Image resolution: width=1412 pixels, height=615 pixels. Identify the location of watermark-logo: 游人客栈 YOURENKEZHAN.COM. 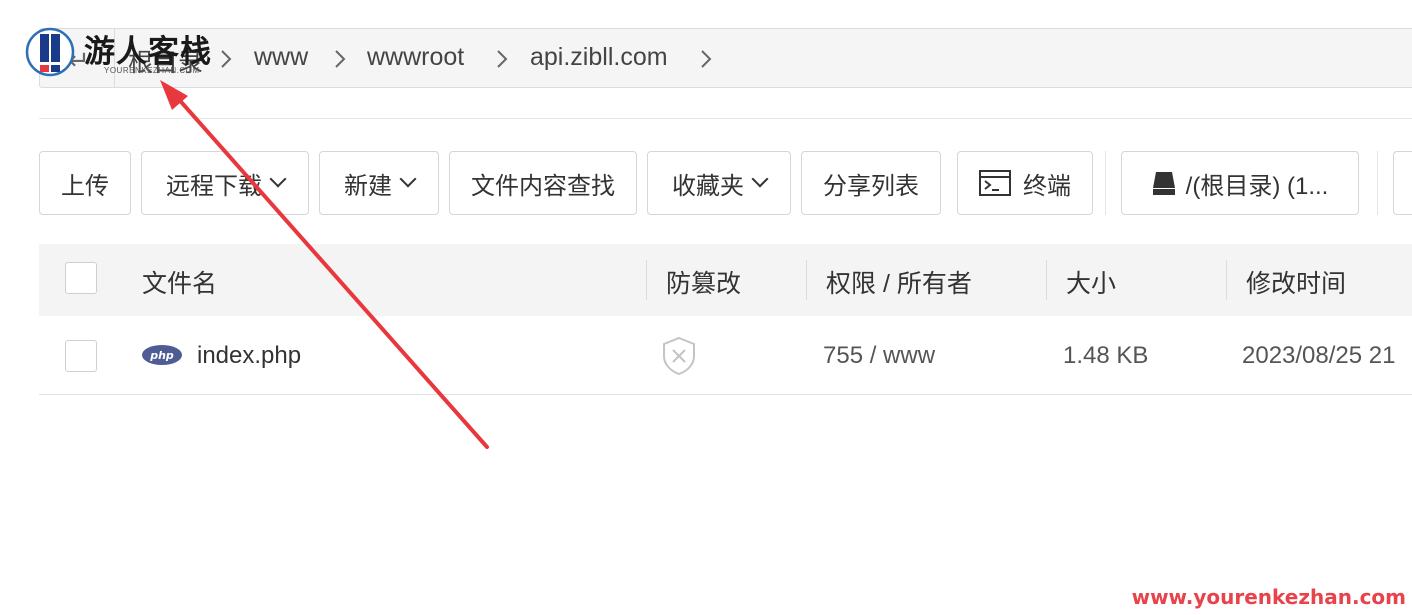
(124, 52).